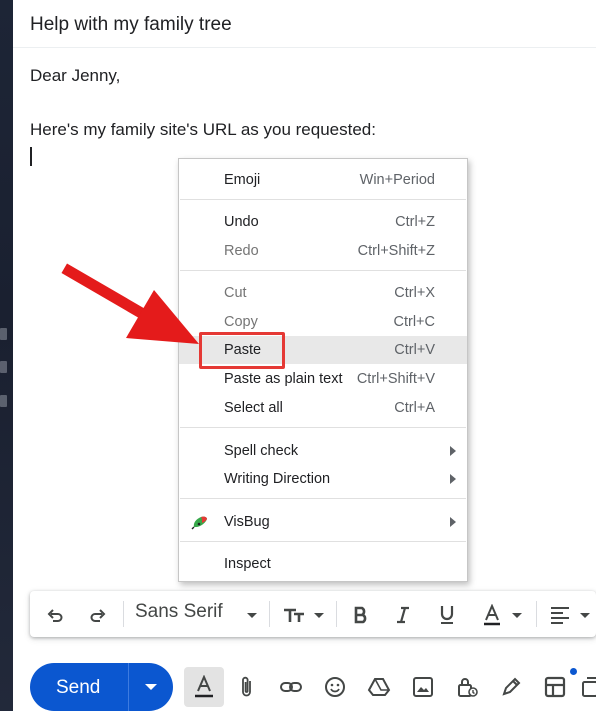 The width and height of the screenshot is (596, 711). Describe the element at coordinates (101, 687) in the screenshot. I see `send-button-group: Send` at that location.